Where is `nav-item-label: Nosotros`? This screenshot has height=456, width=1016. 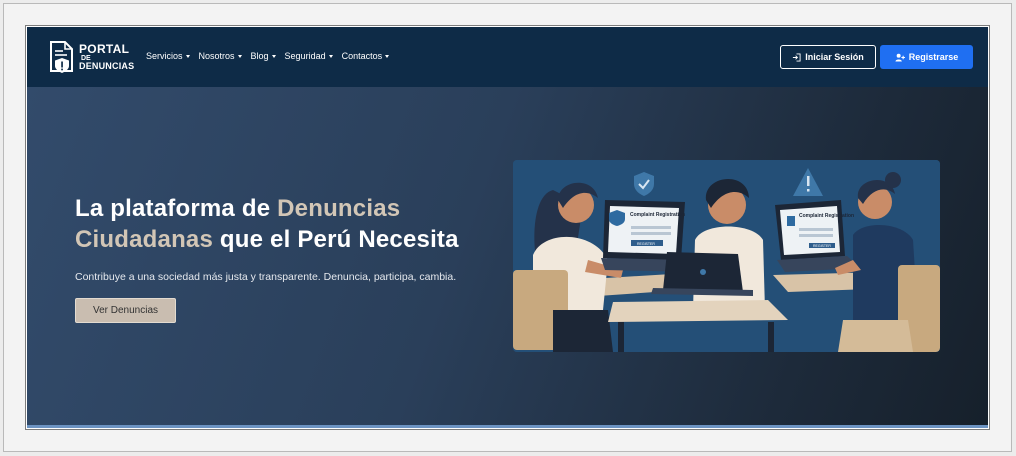
nav-item-label: Nosotros is located at coordinates (216, 56).